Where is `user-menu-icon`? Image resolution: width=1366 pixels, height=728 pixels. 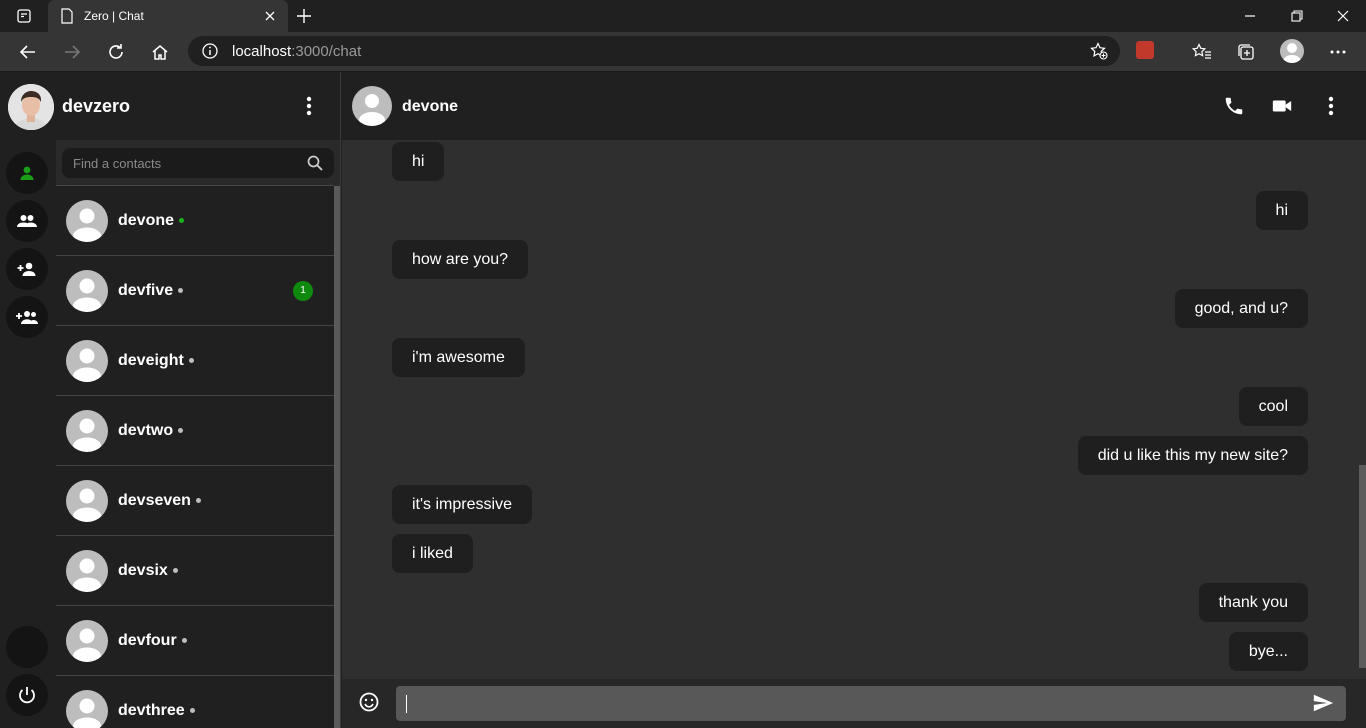 user-menu-icon is located at coordinates (309, 106).